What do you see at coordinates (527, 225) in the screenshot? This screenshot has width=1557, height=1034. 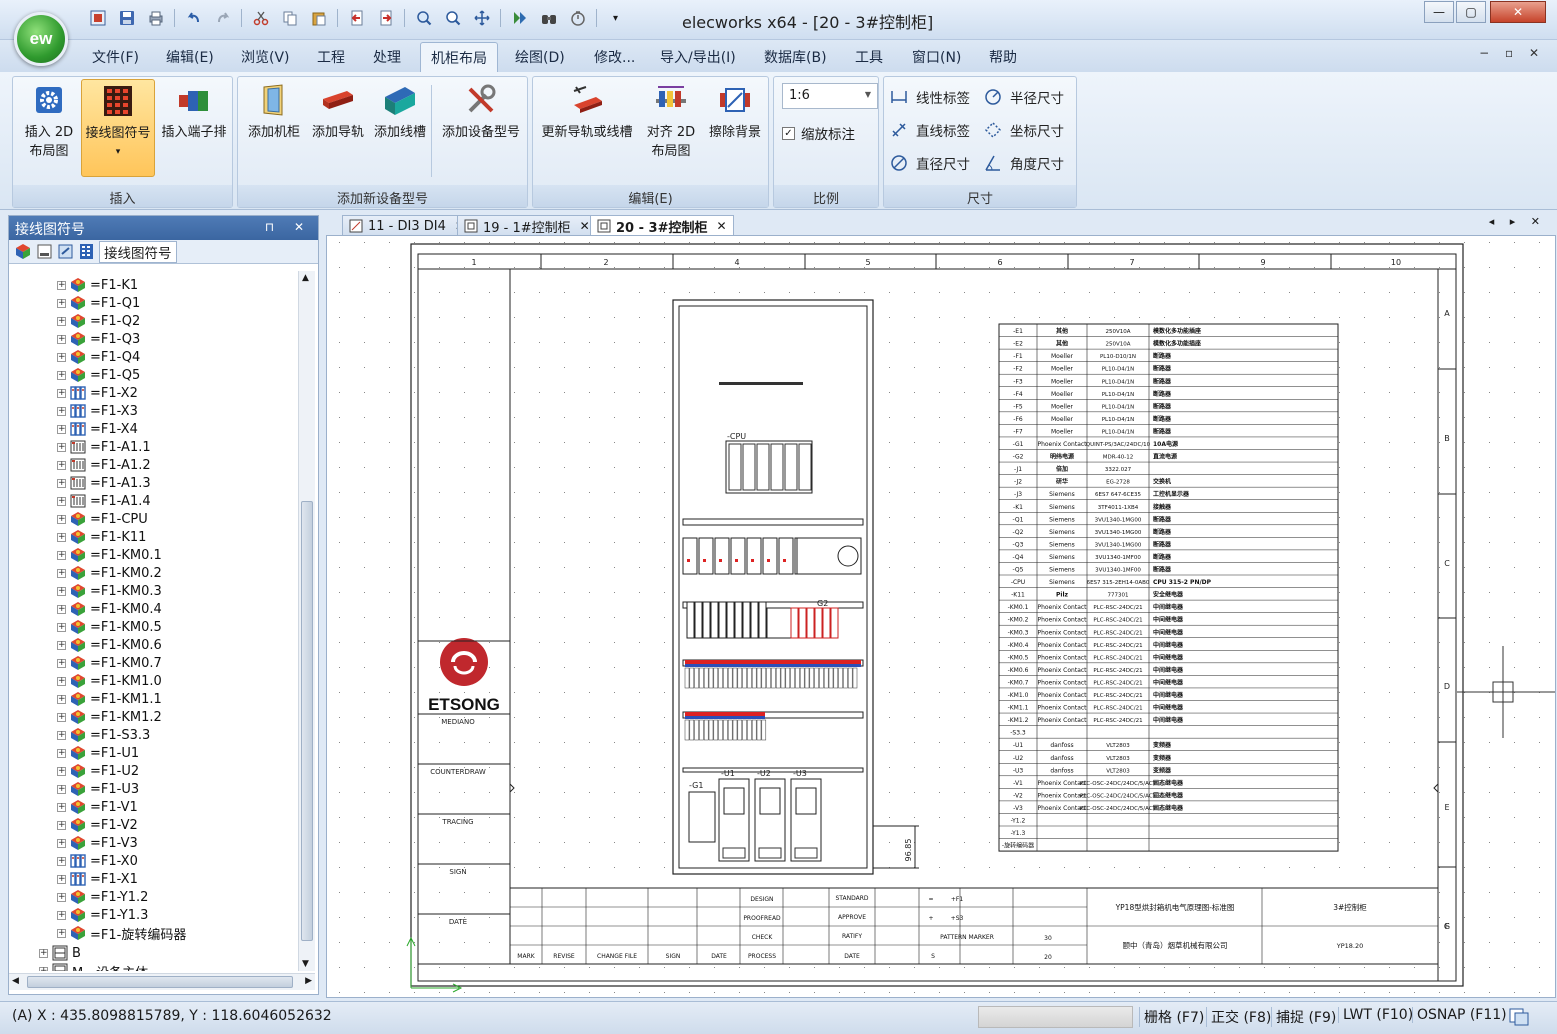 I see `doc-tab-19: 19 - 1#控制柜 ✕` at bounding box center [527, 225].